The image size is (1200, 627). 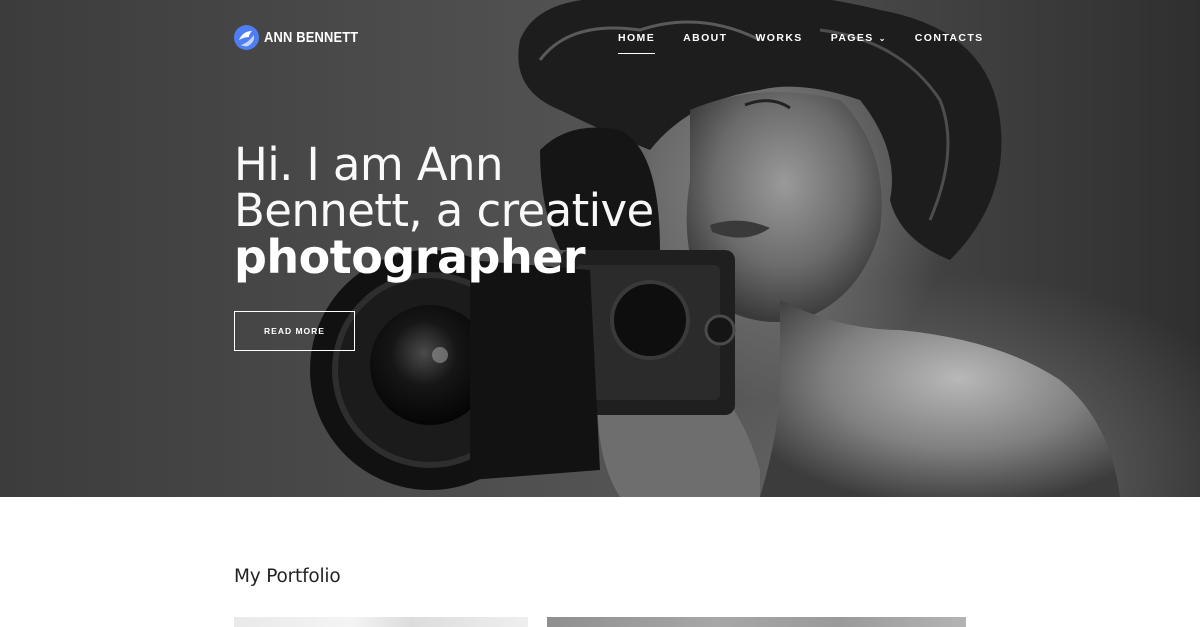 I want to click on hero-line-3: photographer, so click(x=410, y=257).